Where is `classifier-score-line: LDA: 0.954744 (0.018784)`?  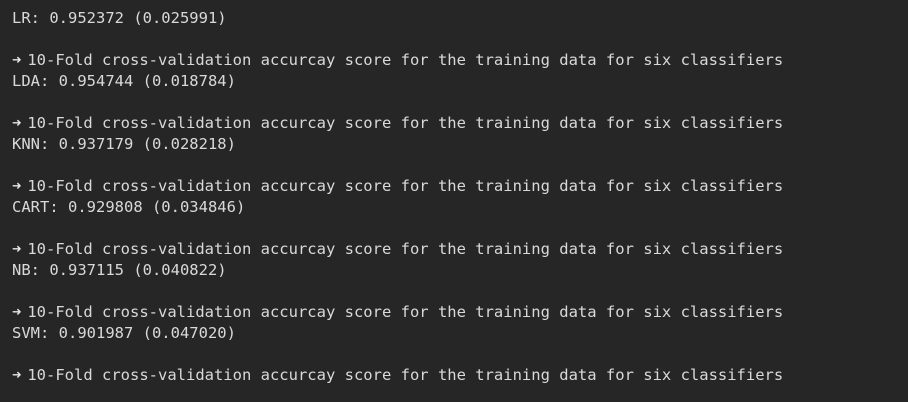
classifier-score-line: LDA: 0.954744 (0.018784) is located at coordinates (124, 81).